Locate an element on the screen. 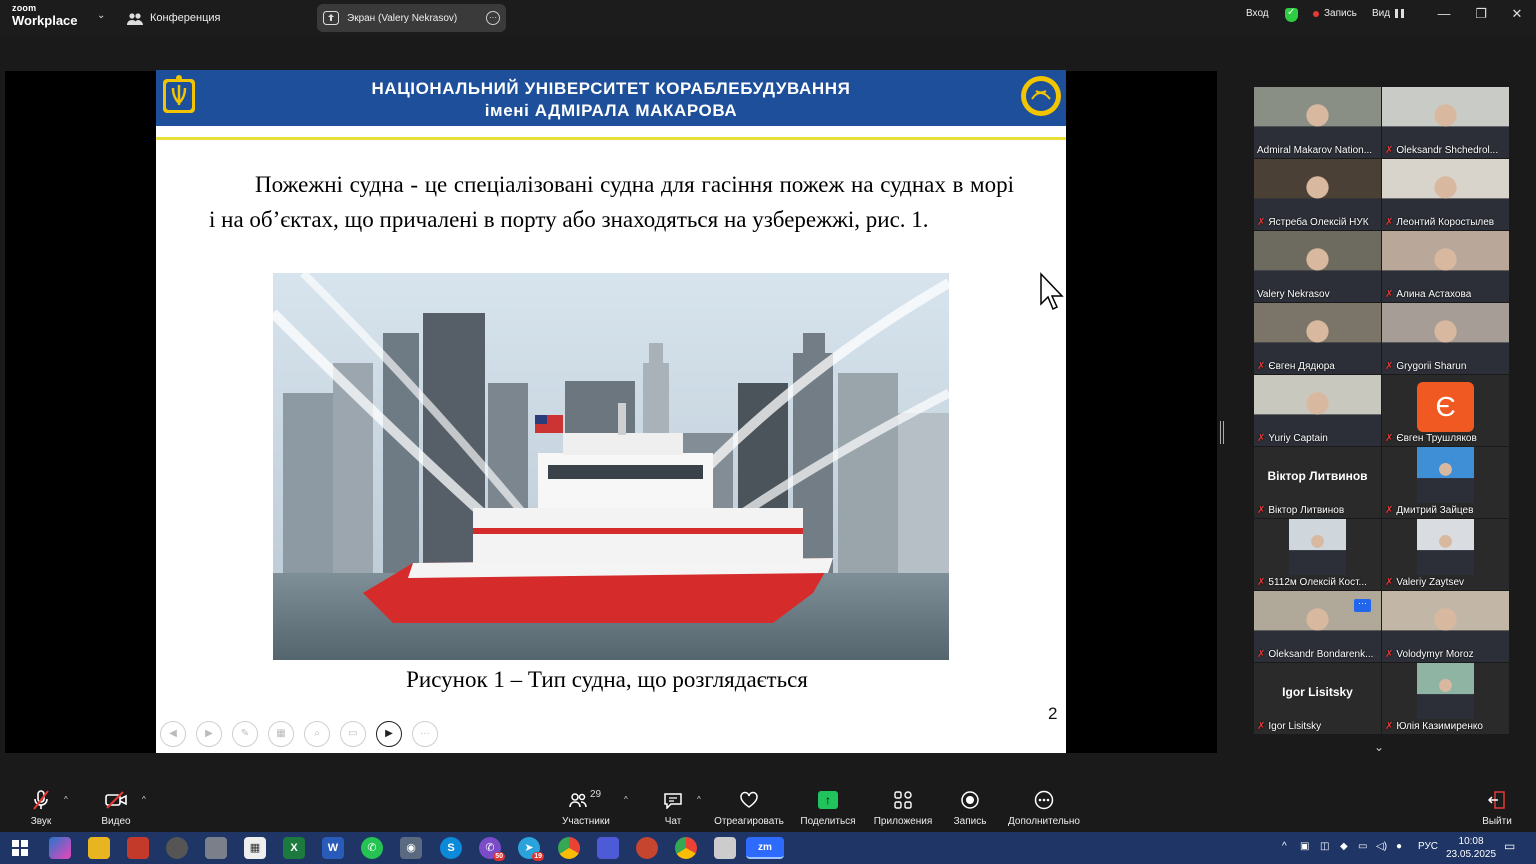  winrar-icon is located at coordinates (138, 848).